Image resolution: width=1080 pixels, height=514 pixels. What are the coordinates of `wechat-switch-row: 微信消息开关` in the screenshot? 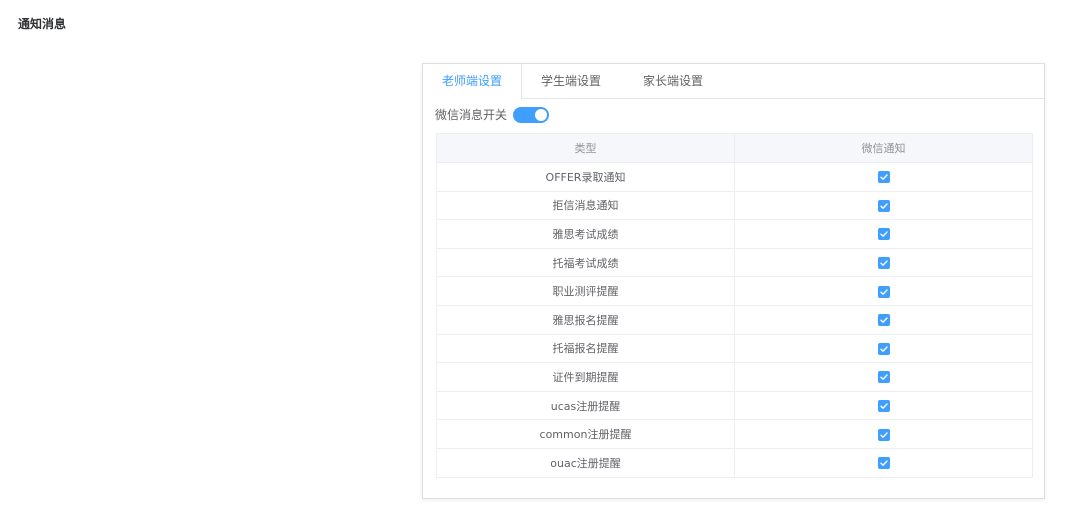 It's located at (492, 115).